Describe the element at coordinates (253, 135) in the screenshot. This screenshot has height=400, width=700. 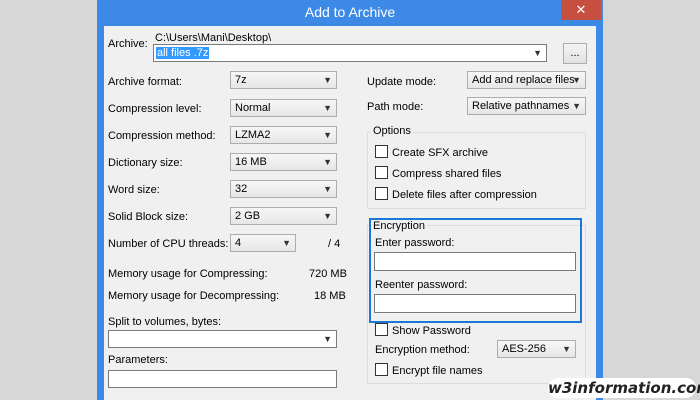
I see `compression-method-value: LZMA2` at that location.